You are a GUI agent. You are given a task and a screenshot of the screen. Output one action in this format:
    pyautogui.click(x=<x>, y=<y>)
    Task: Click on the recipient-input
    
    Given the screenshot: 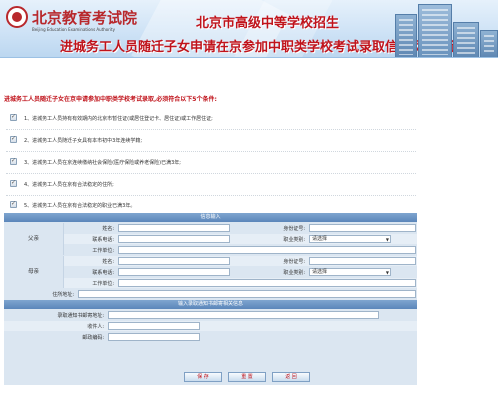 What is the action you would take?
    pyautogui.click(x=154, y=326)
    